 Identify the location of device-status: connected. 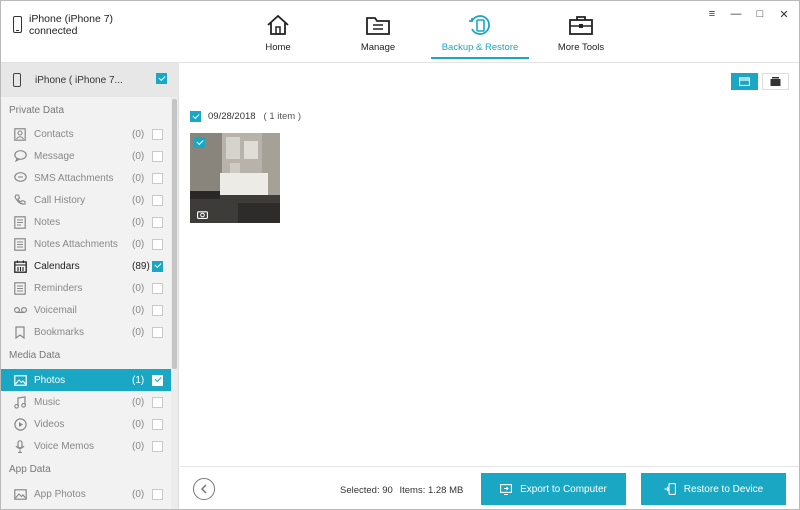
(53, 31).